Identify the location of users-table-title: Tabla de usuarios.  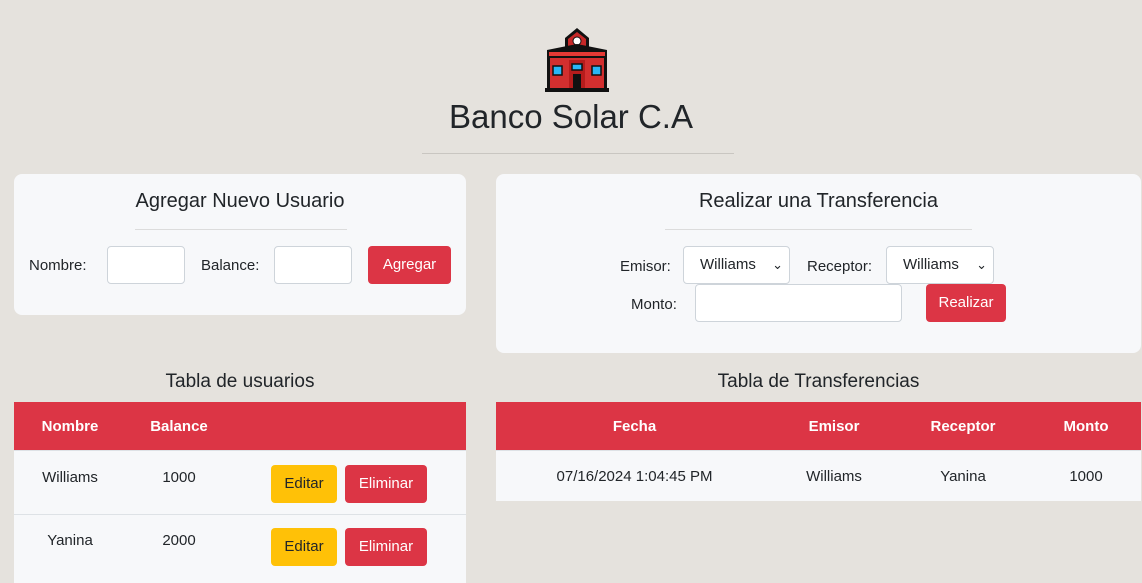
(240, 381).